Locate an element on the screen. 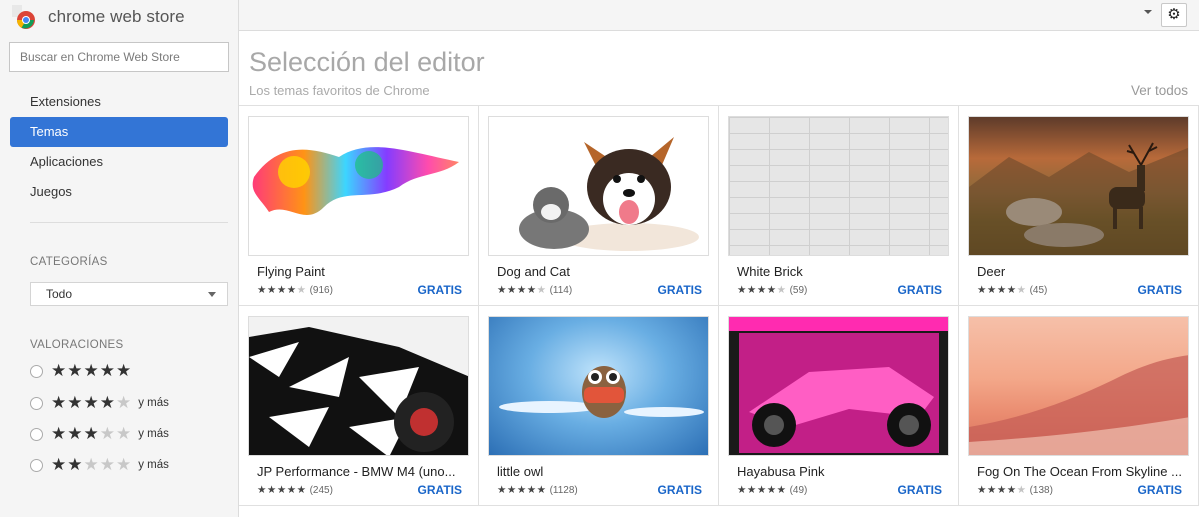  rating-count: (59) is located at coordinates (798, 290).